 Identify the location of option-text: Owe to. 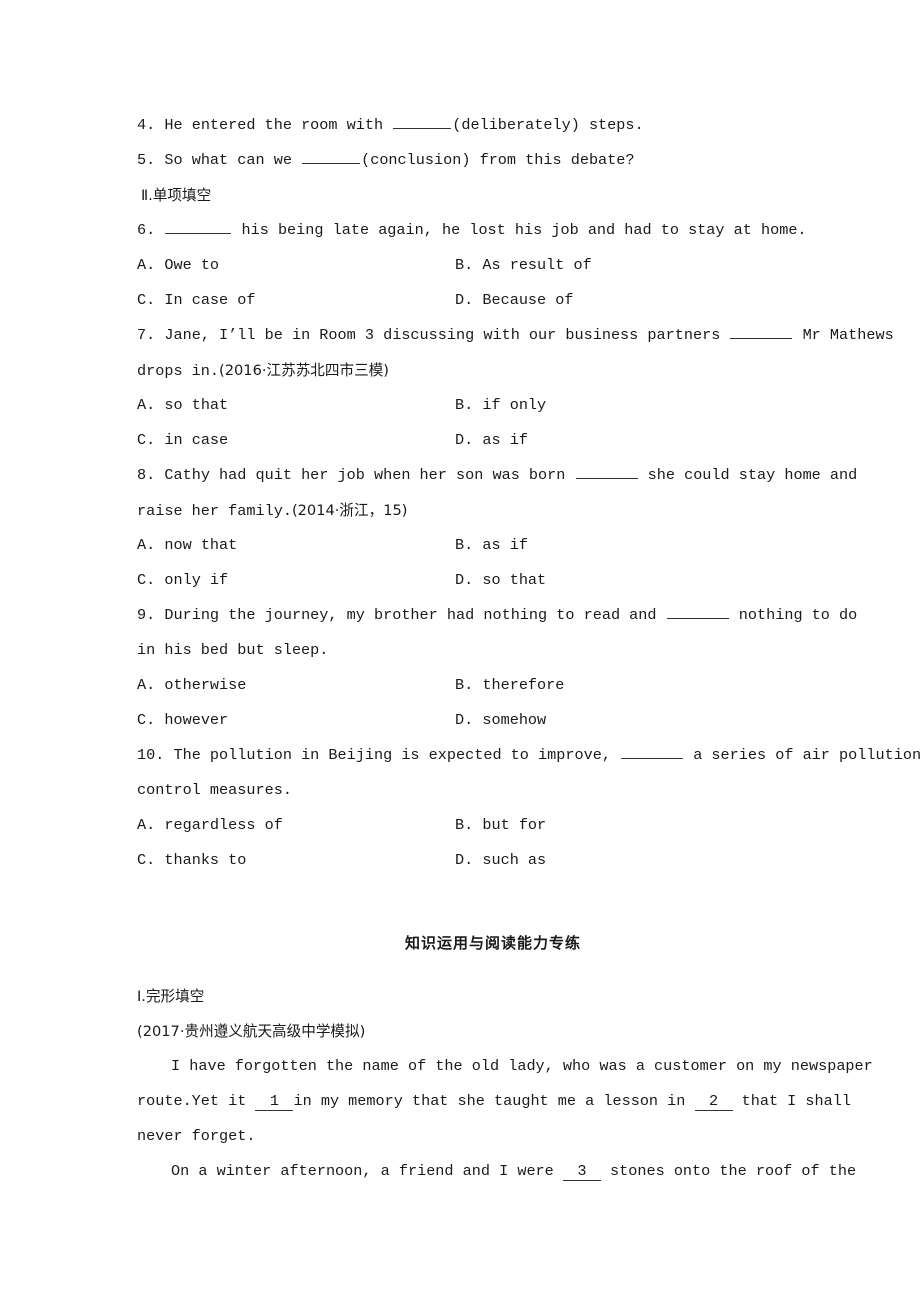
(192, 265).